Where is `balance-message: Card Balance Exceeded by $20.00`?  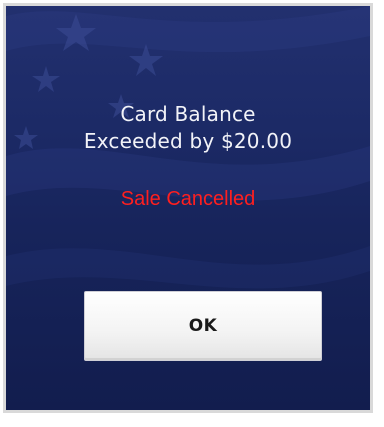
balance-message: Card Balance Exceeded by $20.00 is located at coordinates (188, 128).